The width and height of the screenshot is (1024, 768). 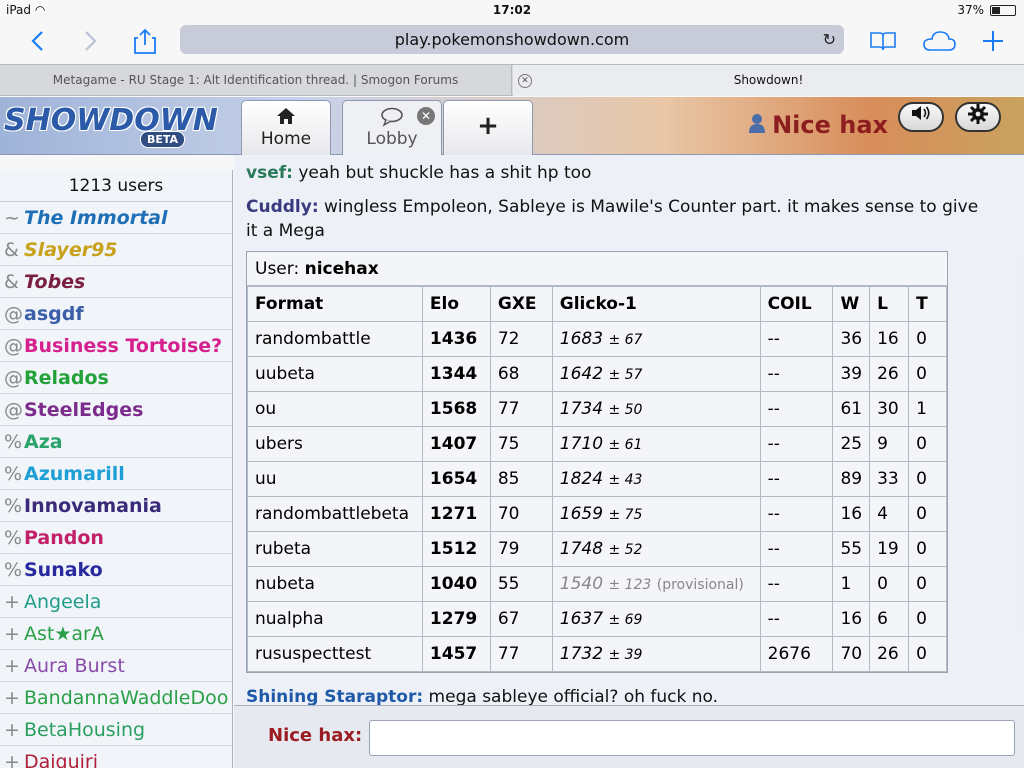 What do you see at coordinates (116, 757) in the screenshot?
I see `user-list-item: + Daiquiri` at bounding box center [116, 757].